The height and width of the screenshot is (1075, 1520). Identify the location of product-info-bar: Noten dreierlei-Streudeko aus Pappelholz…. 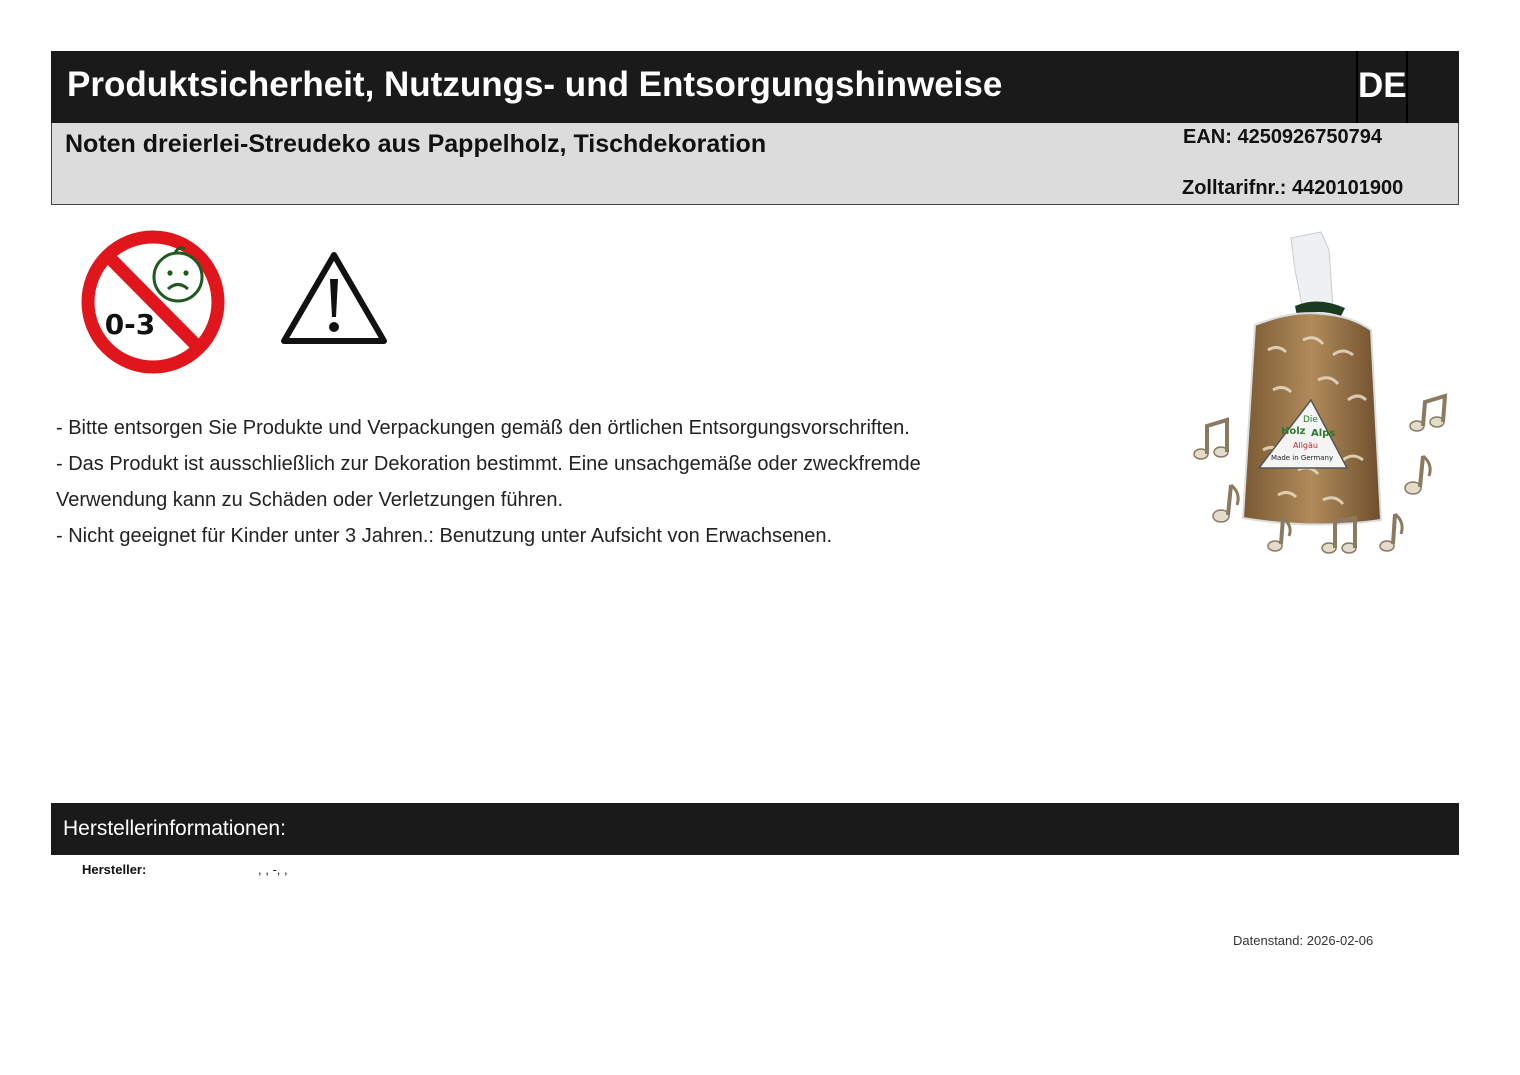
(755, 164).